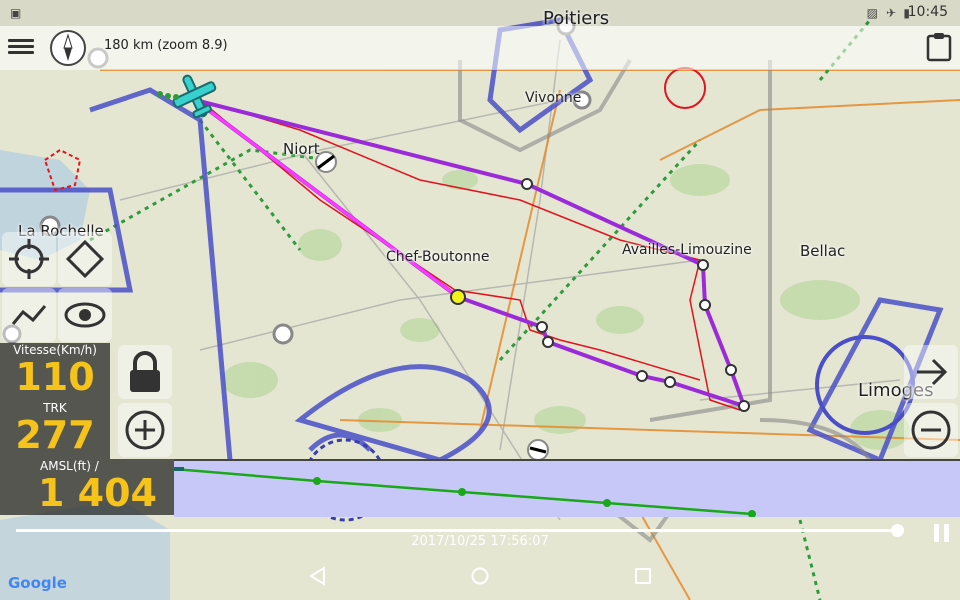 The width and height of the screenshot is (960, 600). What do you see at coordinates (687, 250) in the screenshot?
I see `map-label: Availles-Limouzine` at bounding box center [687, 250].